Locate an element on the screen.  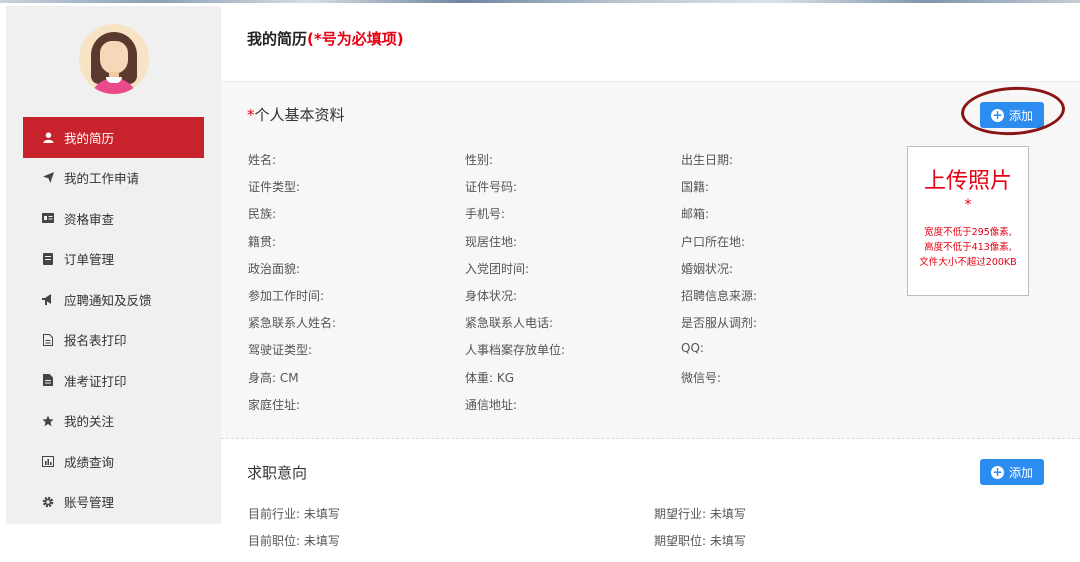
sidebar-item-label: 我的关注 is located at coordinates (89, 422).